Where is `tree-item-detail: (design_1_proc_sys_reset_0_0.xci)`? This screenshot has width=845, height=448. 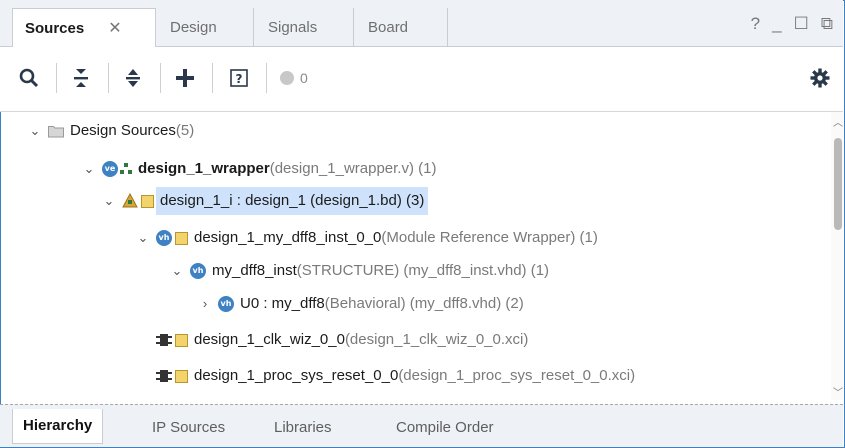 tree-item-detail: (design_1_proc_sys_reset_0_0.xci) is located at coordinates (517, 375).